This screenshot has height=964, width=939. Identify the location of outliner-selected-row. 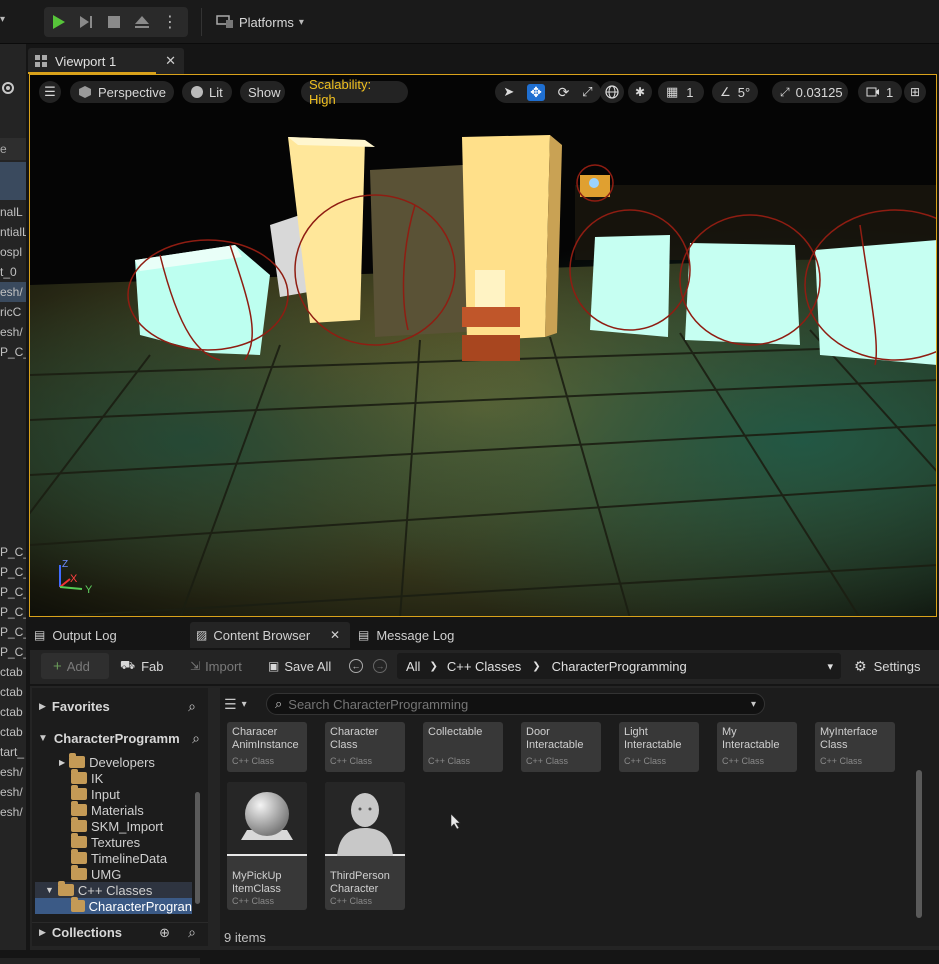
(13, 181).